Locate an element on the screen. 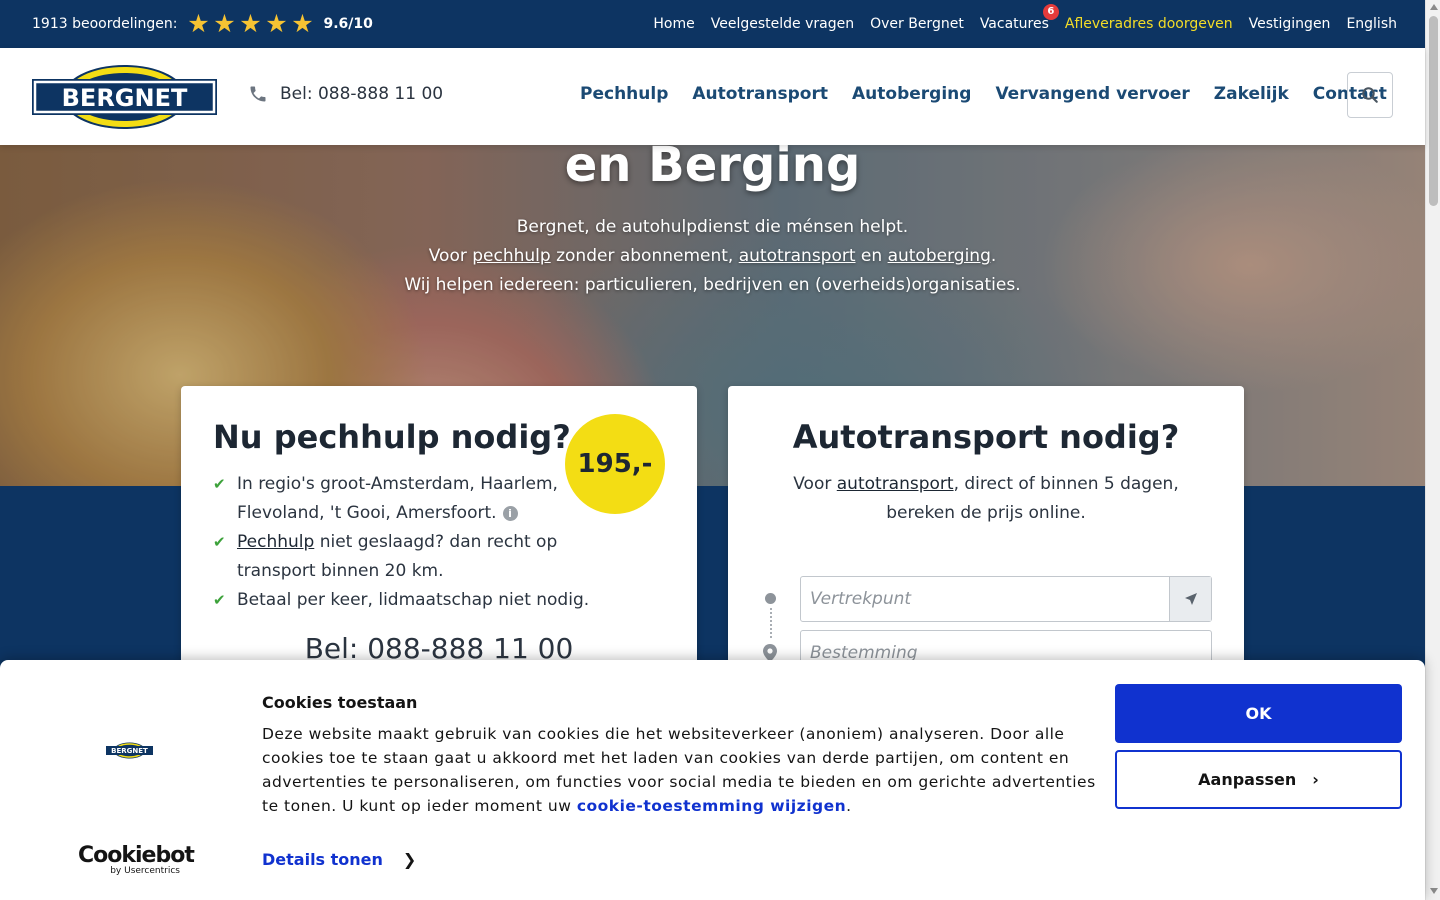 This screenshot has height=900, width=1440. details-label: Details tonen is located at coordinates (322, 859).